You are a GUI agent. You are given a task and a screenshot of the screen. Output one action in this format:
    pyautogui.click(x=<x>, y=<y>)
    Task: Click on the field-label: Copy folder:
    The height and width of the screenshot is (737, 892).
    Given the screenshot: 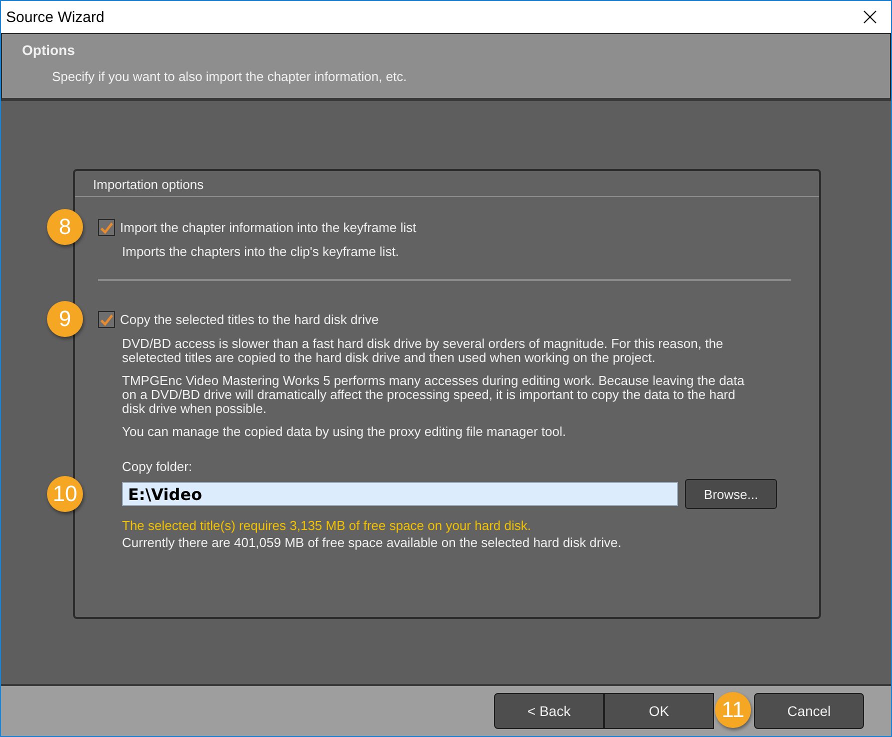 What is the action you would take?
    pyautogui.click(x=158, y=466)
    